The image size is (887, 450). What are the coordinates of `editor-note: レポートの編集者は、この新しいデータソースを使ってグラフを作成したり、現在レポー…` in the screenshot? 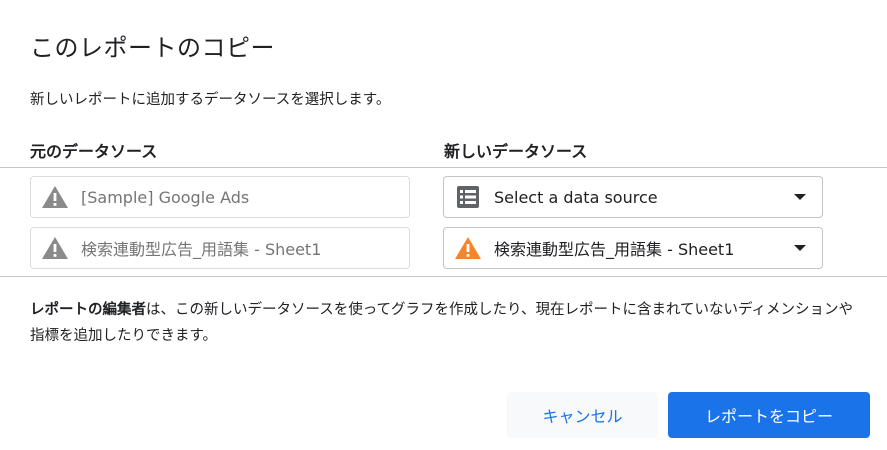 It's located at (445, 323).